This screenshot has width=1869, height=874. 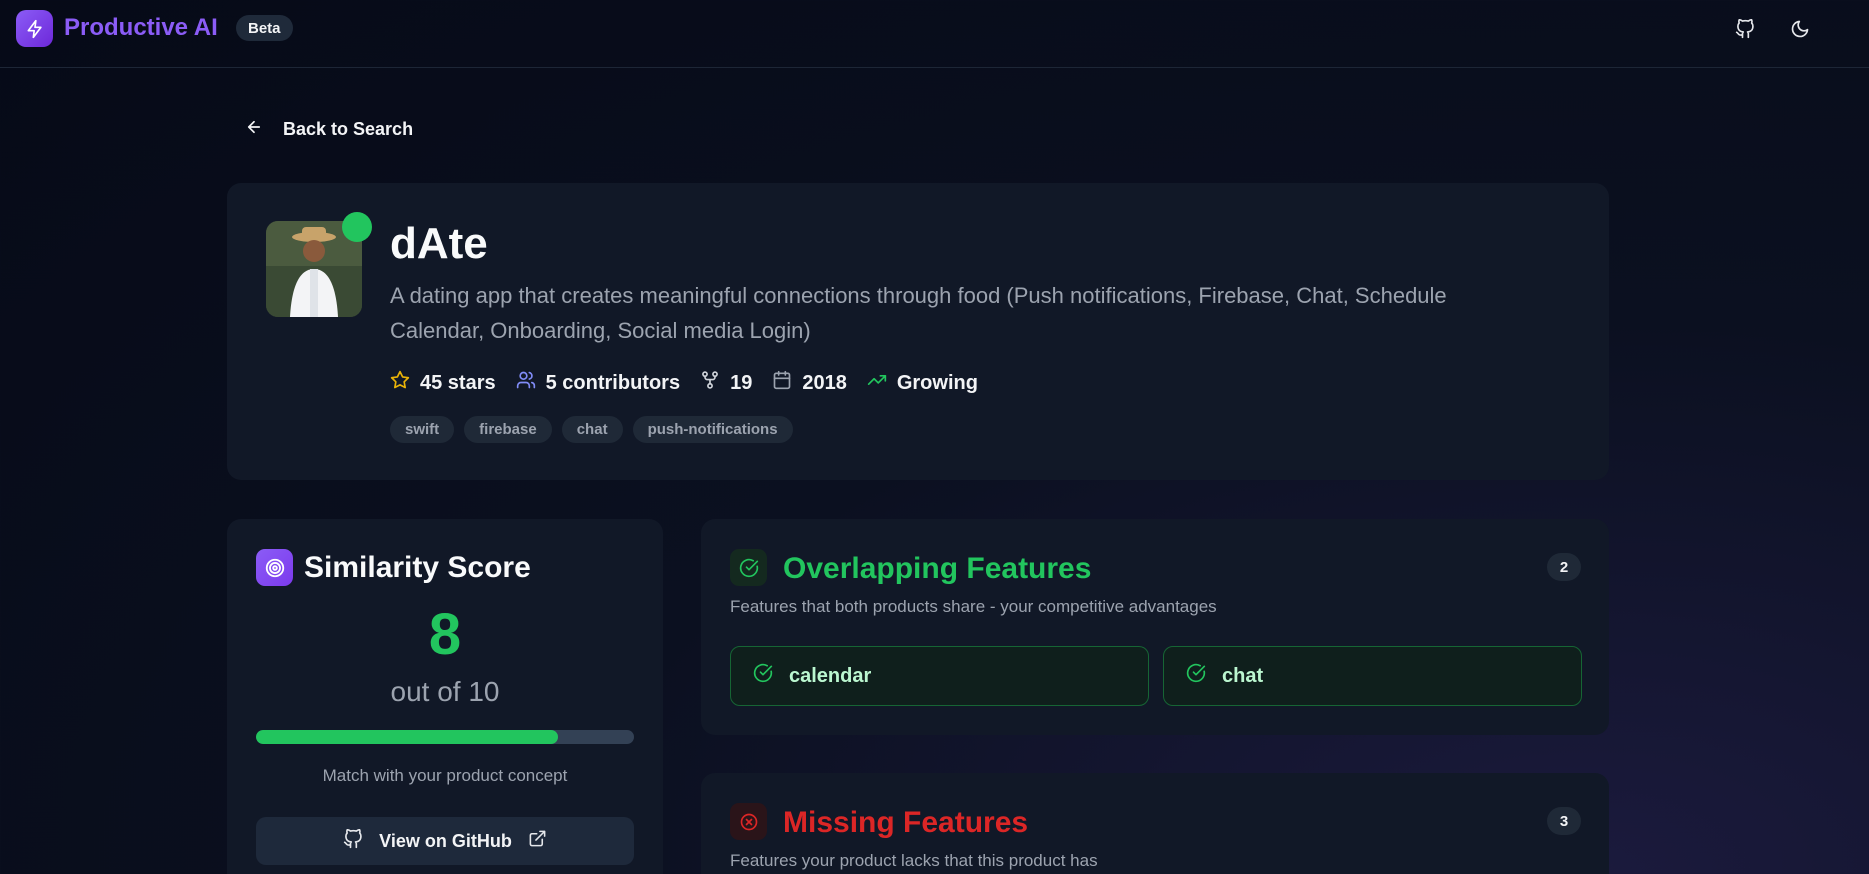 What do you see at coordinates (508, 429) in the screenshot?
I see `tag-firebase: firebase` at bounding box center [508, 429].